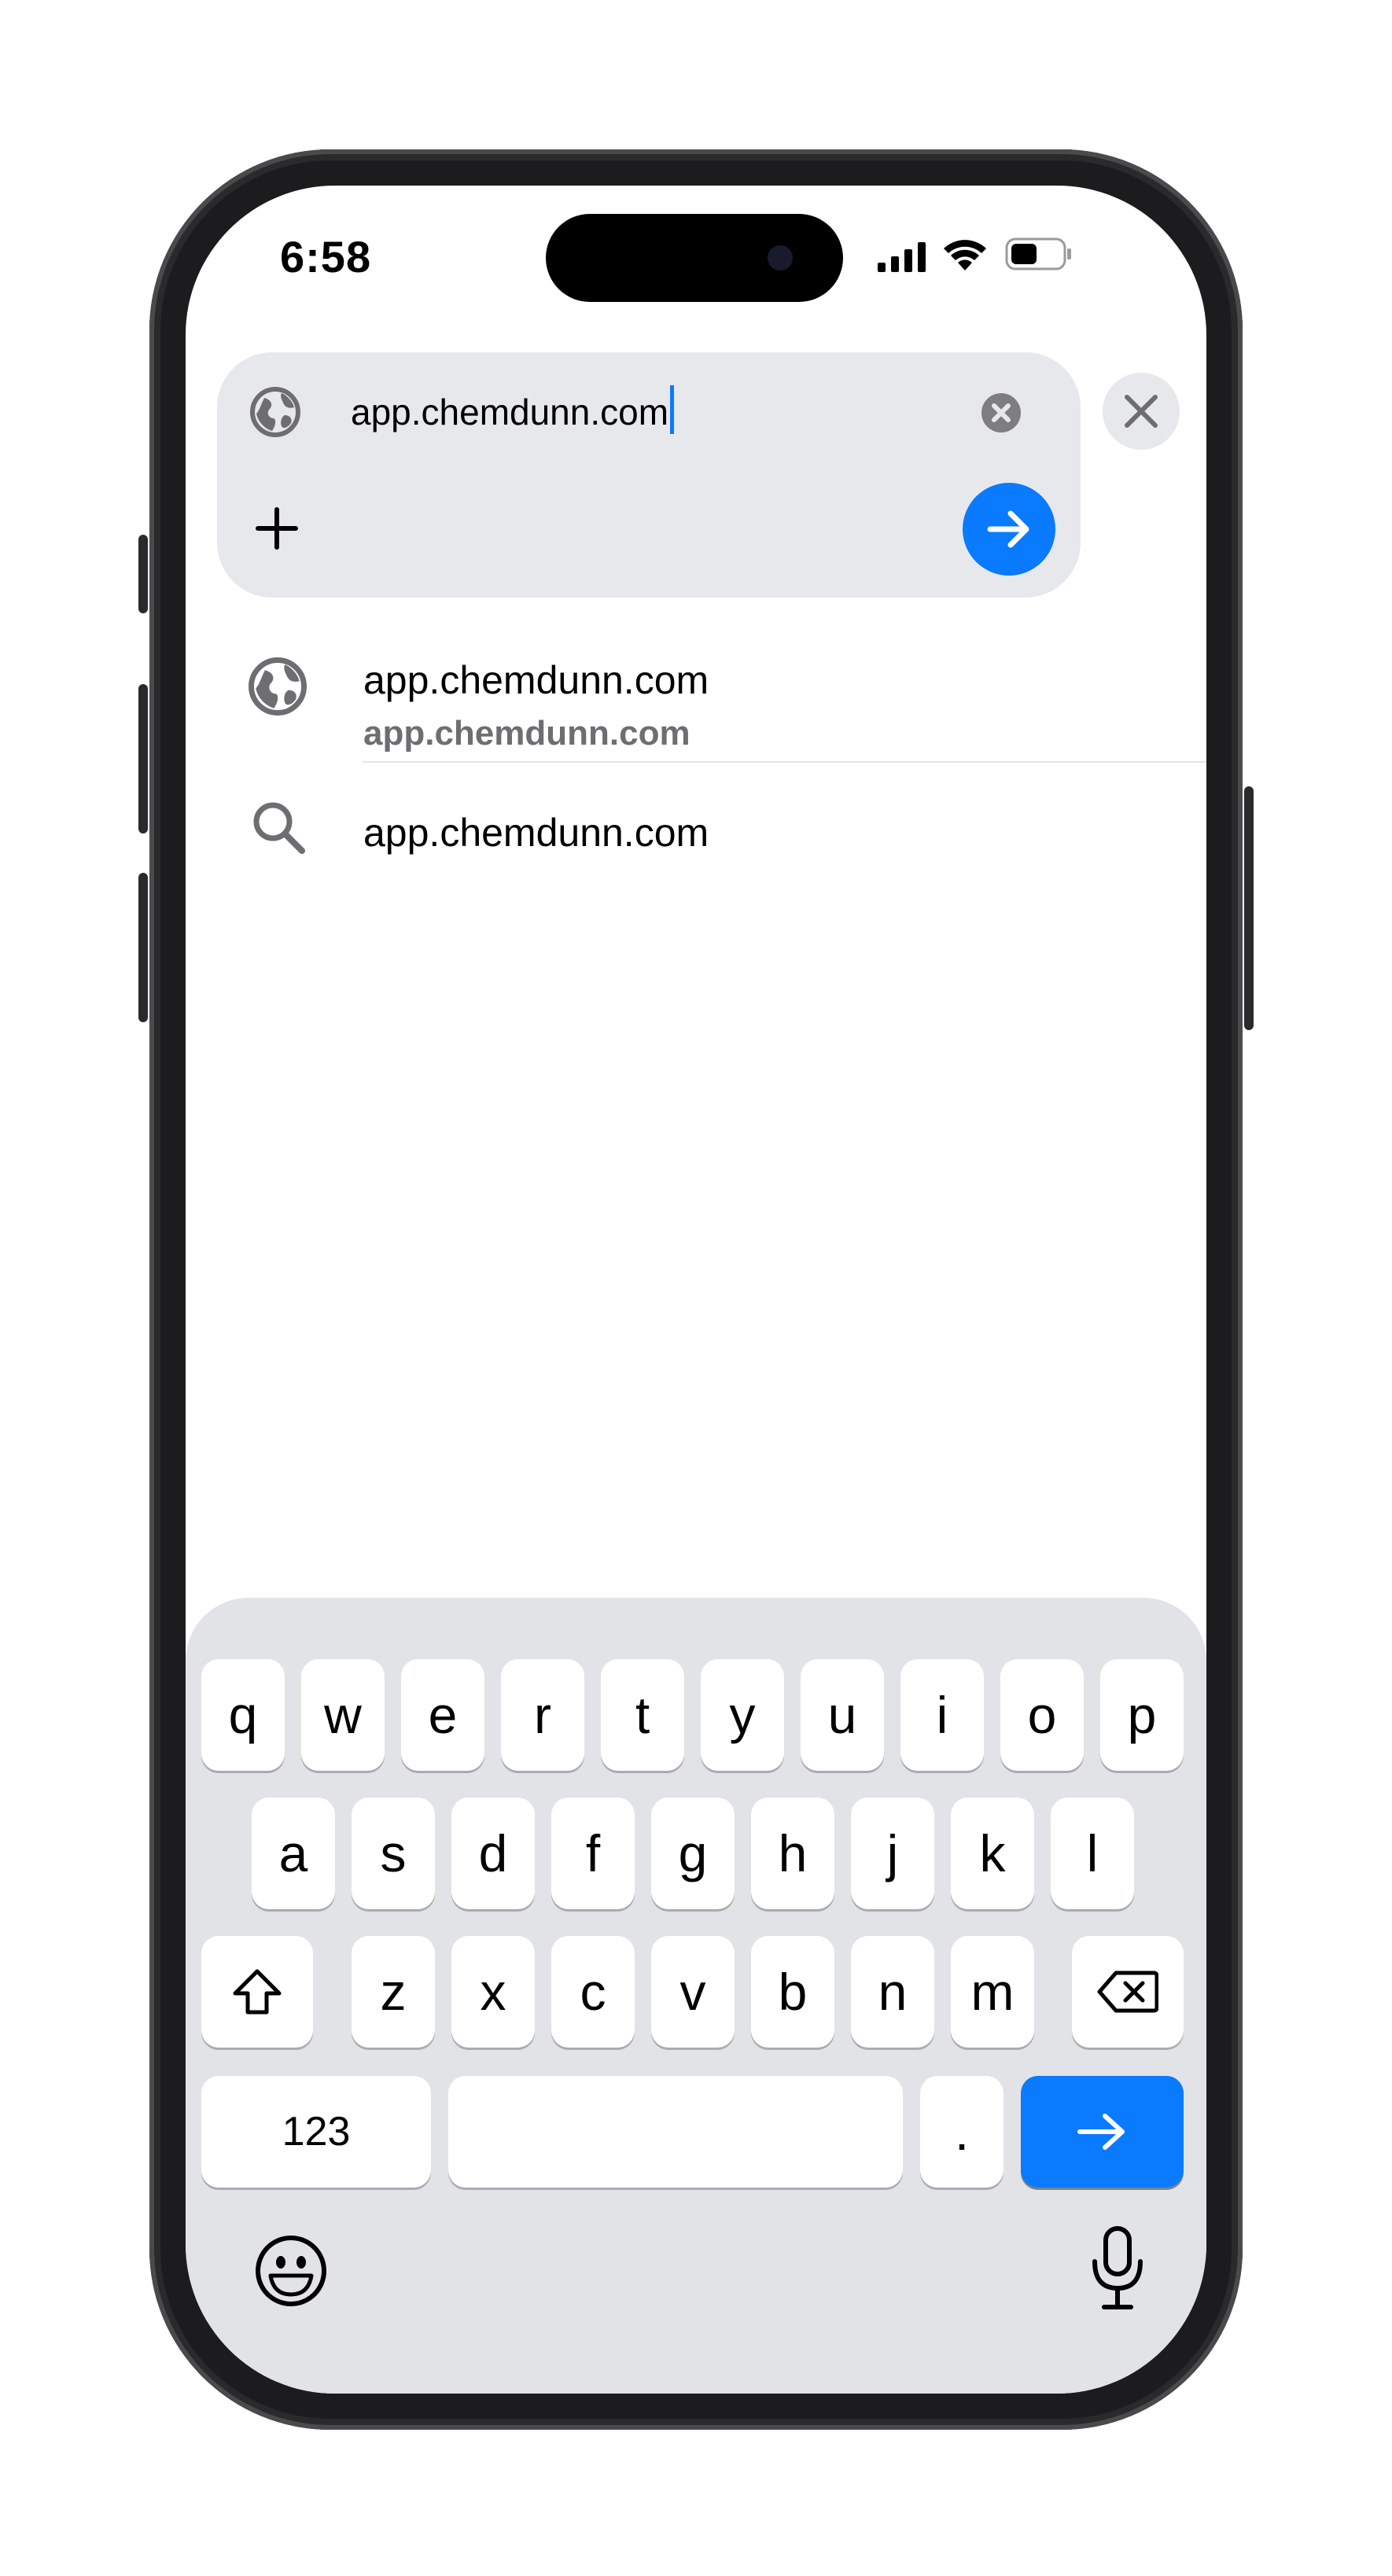 Image resolution: width=1392 pixels, height=2576 pixels. I want to click on text-caret, so click(672, 409).